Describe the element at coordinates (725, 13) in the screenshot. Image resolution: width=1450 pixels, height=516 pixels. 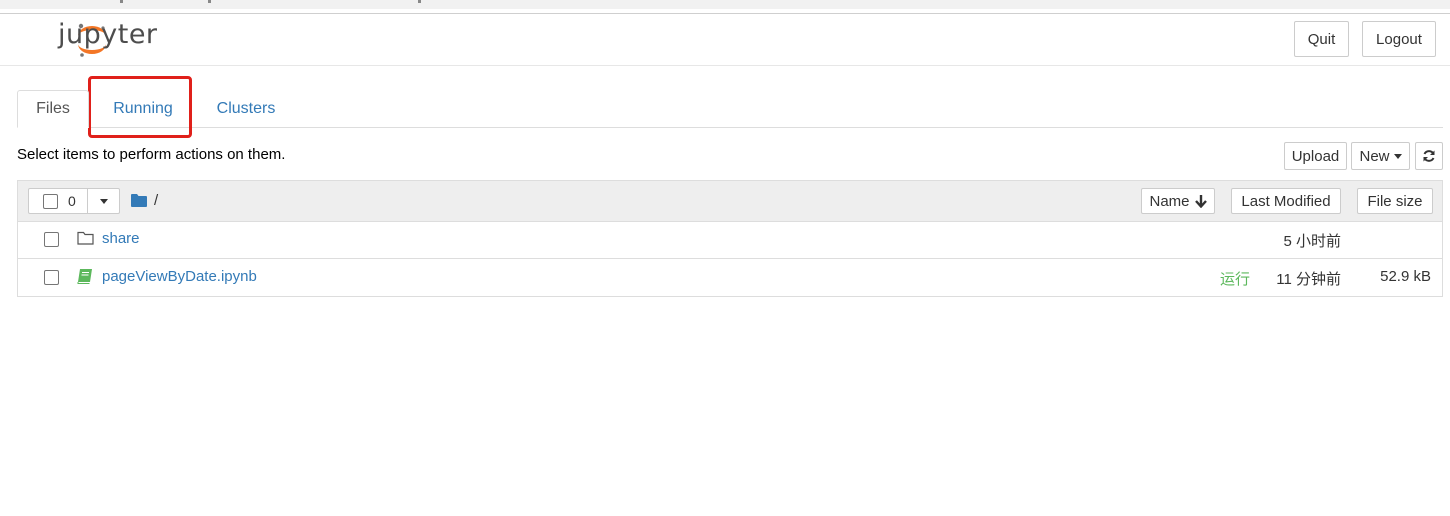
I see `top-divider` at that location.